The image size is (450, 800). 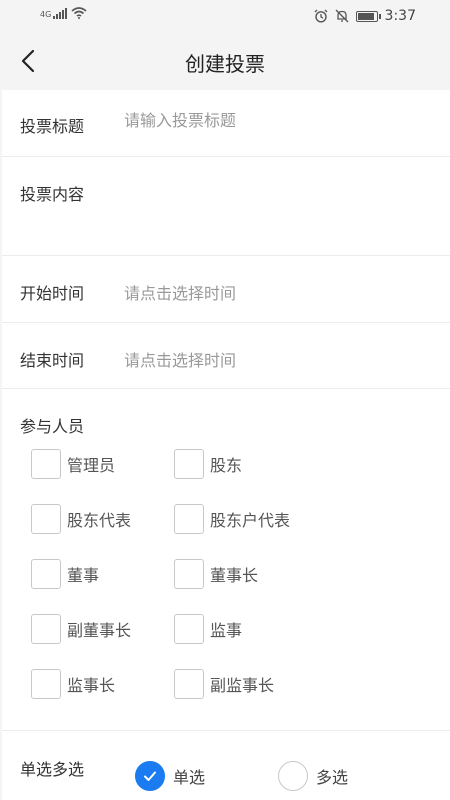 I want to click on end-time-row: 结束时间 请点击选择时间, so click(x=226, y=356).